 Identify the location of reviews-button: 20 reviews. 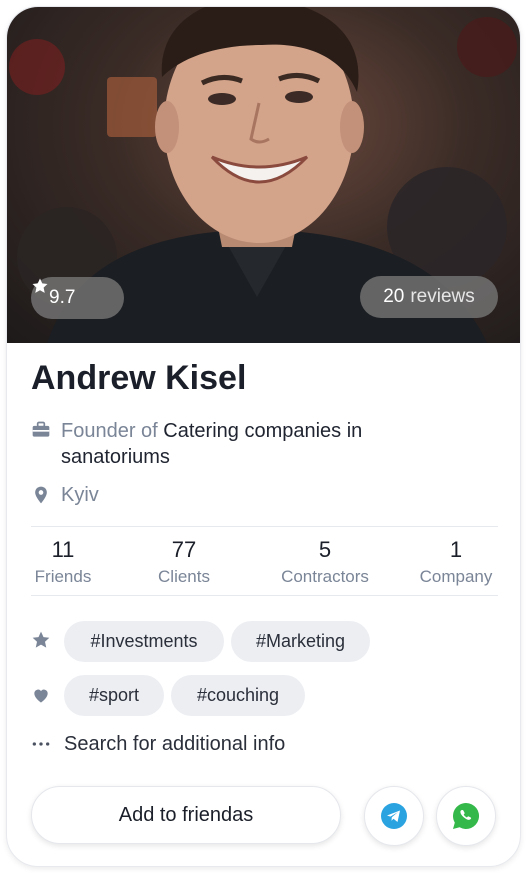
(429, 297).